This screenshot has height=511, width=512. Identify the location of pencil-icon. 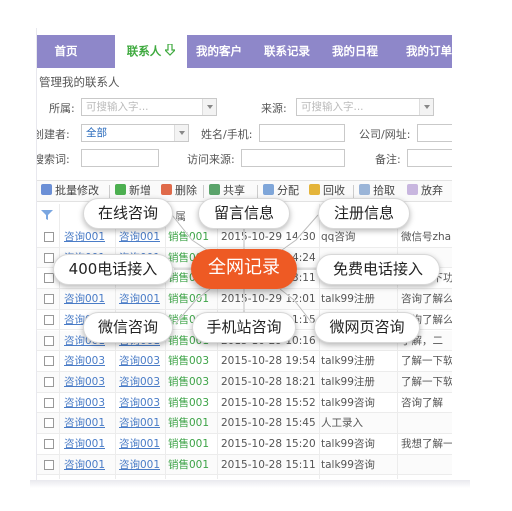
(46, 189).